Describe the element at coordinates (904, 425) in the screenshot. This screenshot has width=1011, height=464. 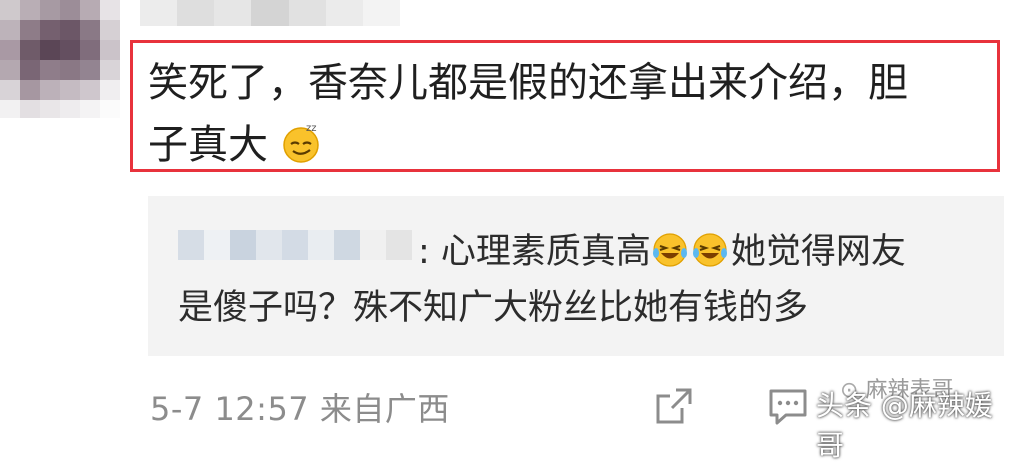
I see `watermark-text: 头条 @麻辣媛哥` at that location.